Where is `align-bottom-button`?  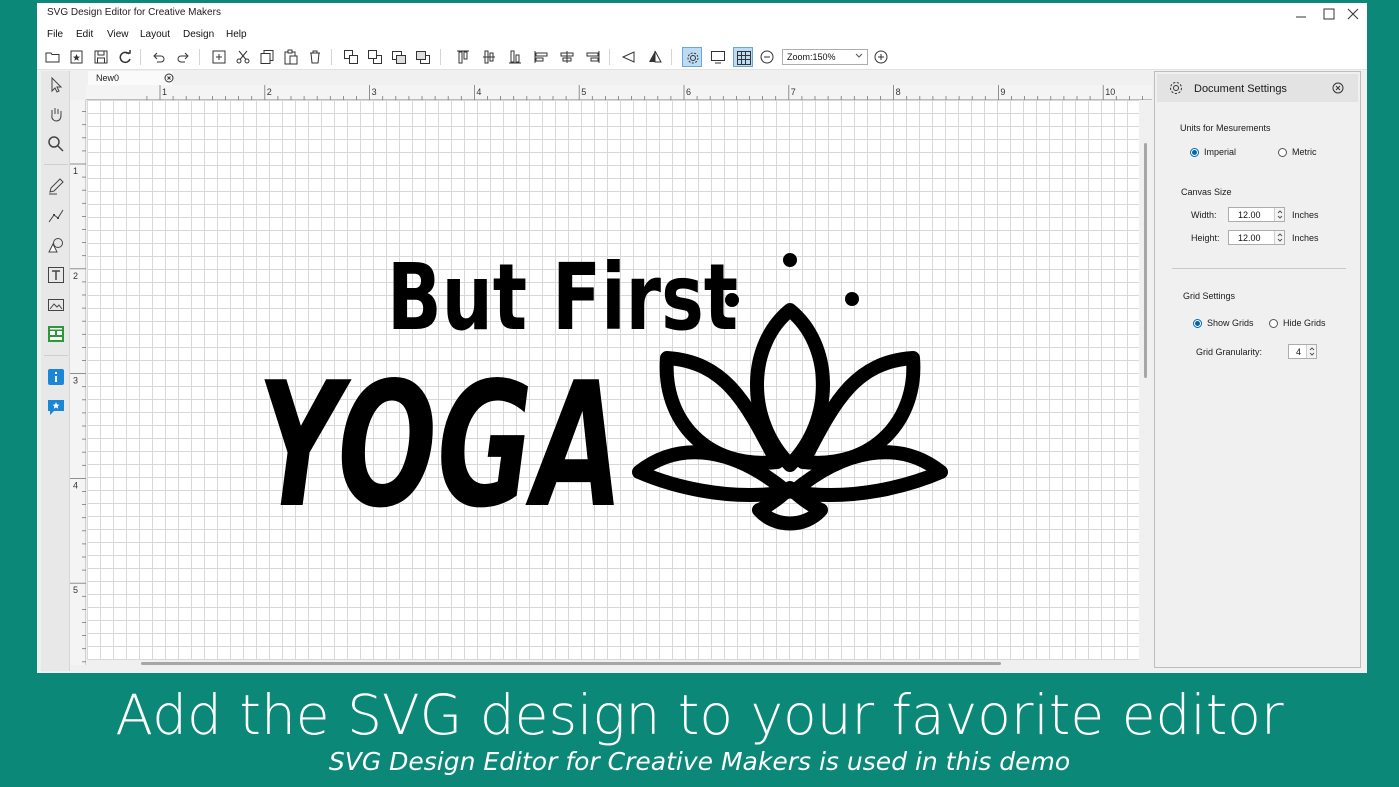
align-bottom-button is located at coordinates (515, 57).